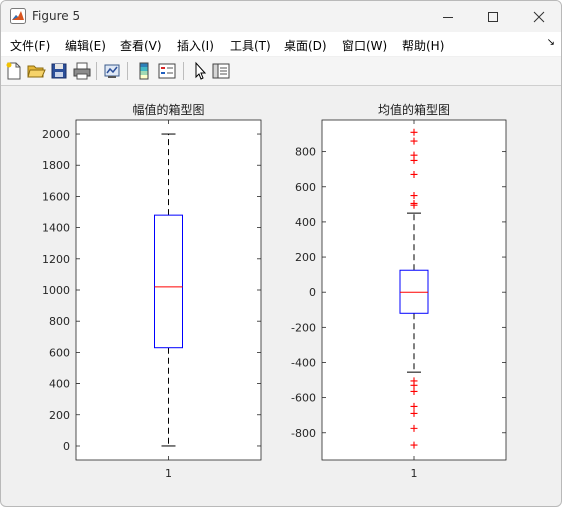 This screenshot has width=562, height=507. I want to click on property-editor-icon, so click(221, 71).